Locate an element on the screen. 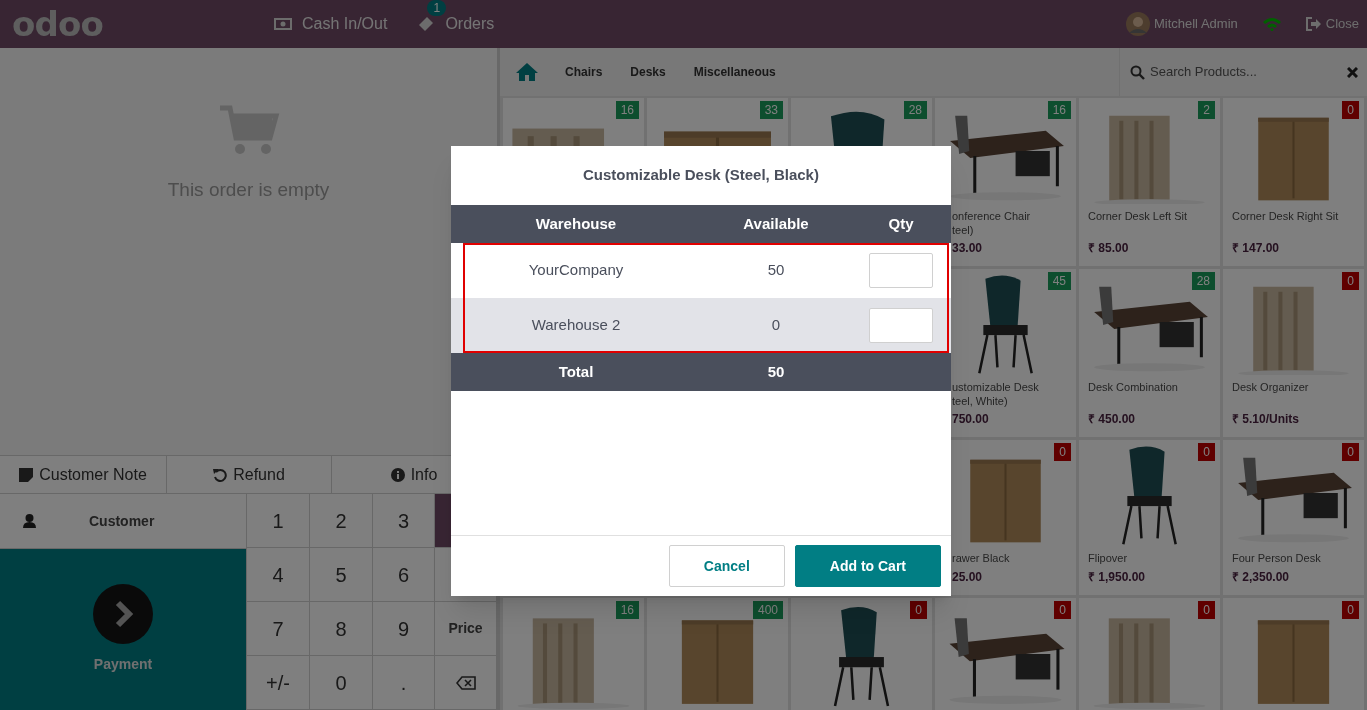 The height and width of the screenshot is (710, 1367). wifi-icon is located at coordinates (1271, 24).